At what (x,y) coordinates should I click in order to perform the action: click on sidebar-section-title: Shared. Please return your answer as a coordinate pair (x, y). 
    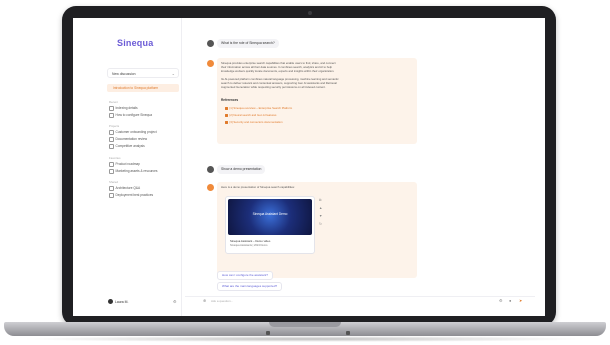
    Looking at the image, I should click on (114, 182).